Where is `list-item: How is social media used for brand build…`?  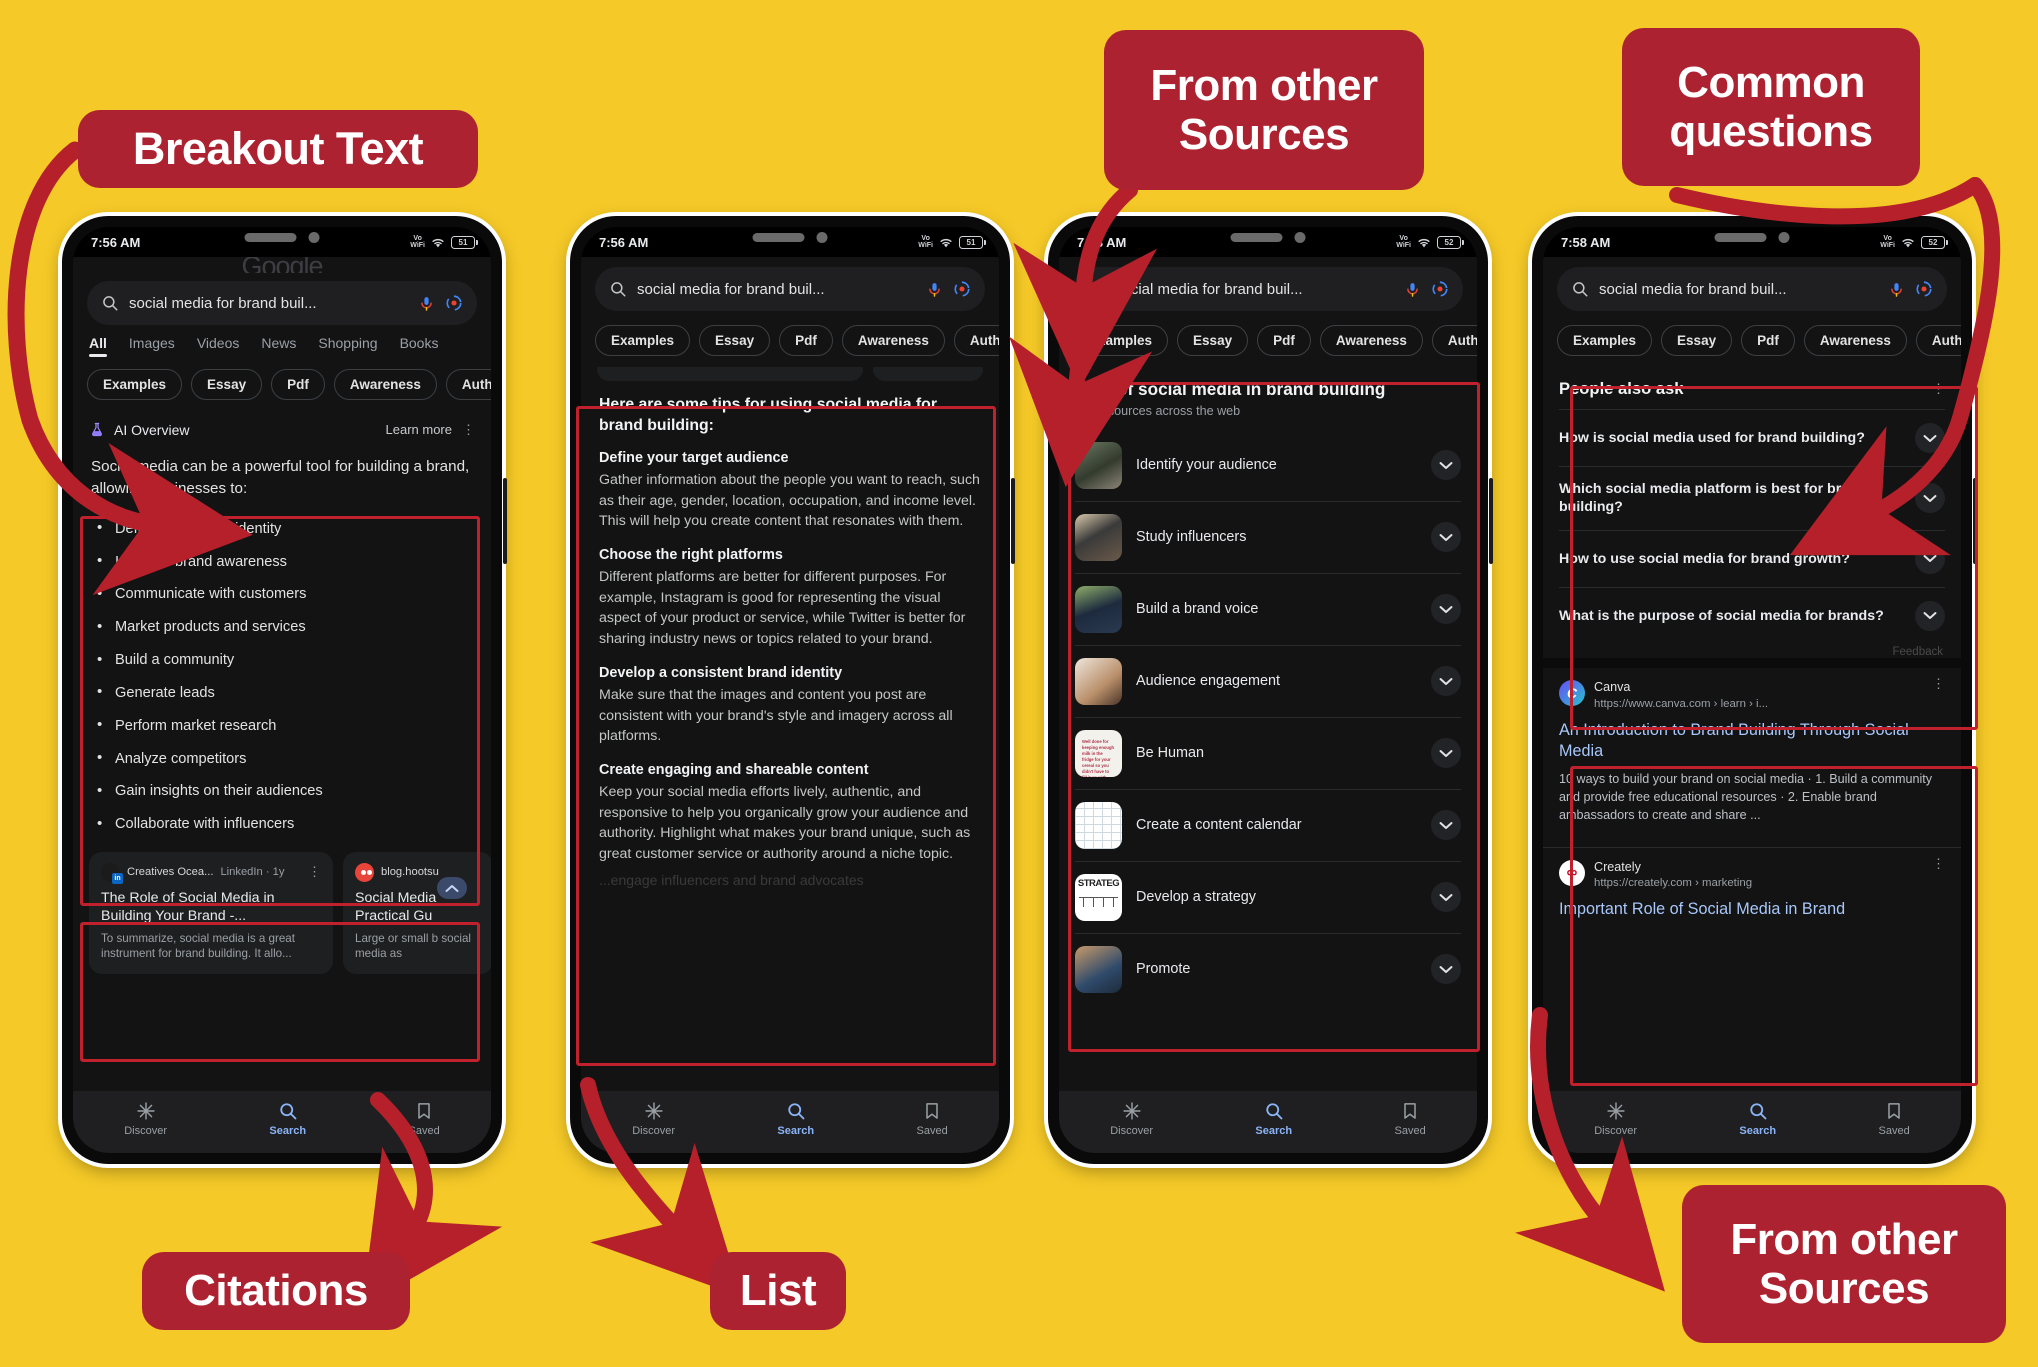
list-item: How is social media used for brand build… is located at coordinates (1752, 437).